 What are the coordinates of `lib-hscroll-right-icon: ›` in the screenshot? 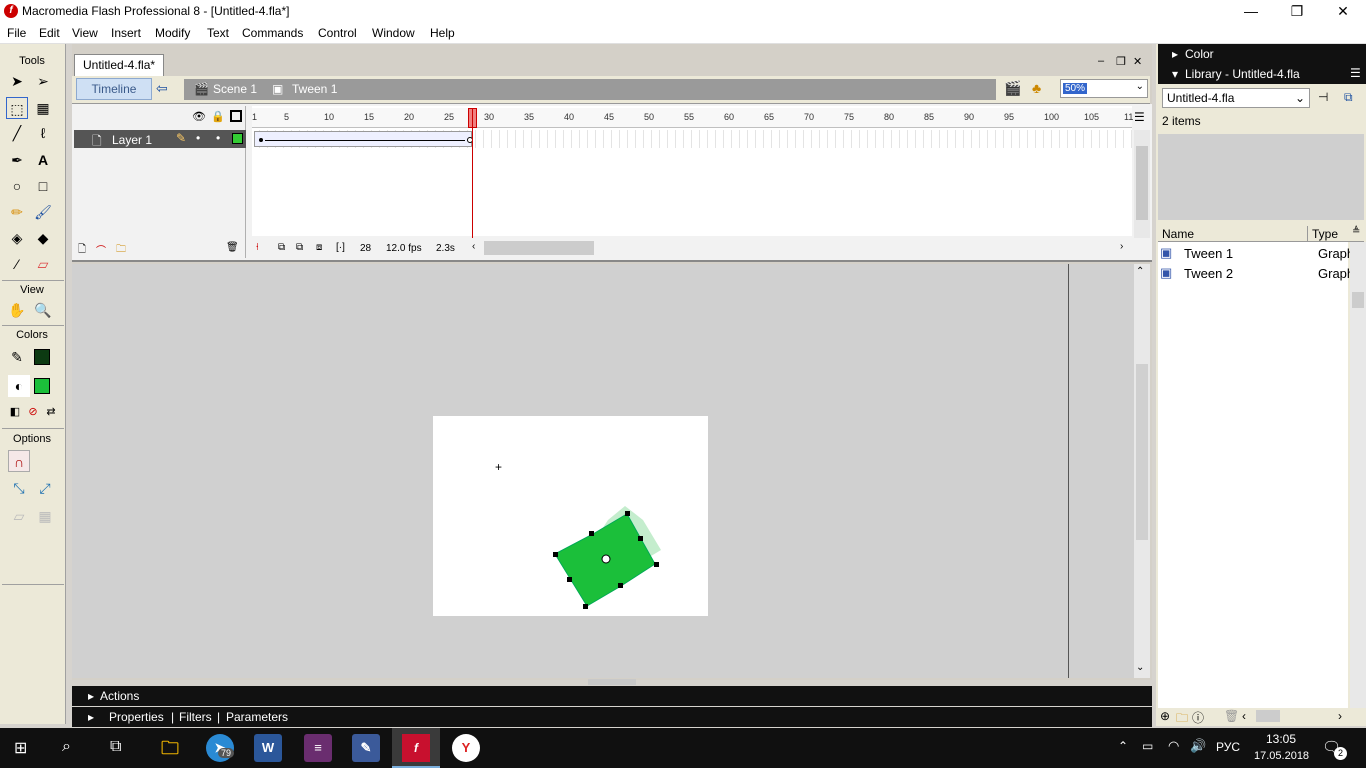 It's located at (1340, 716).